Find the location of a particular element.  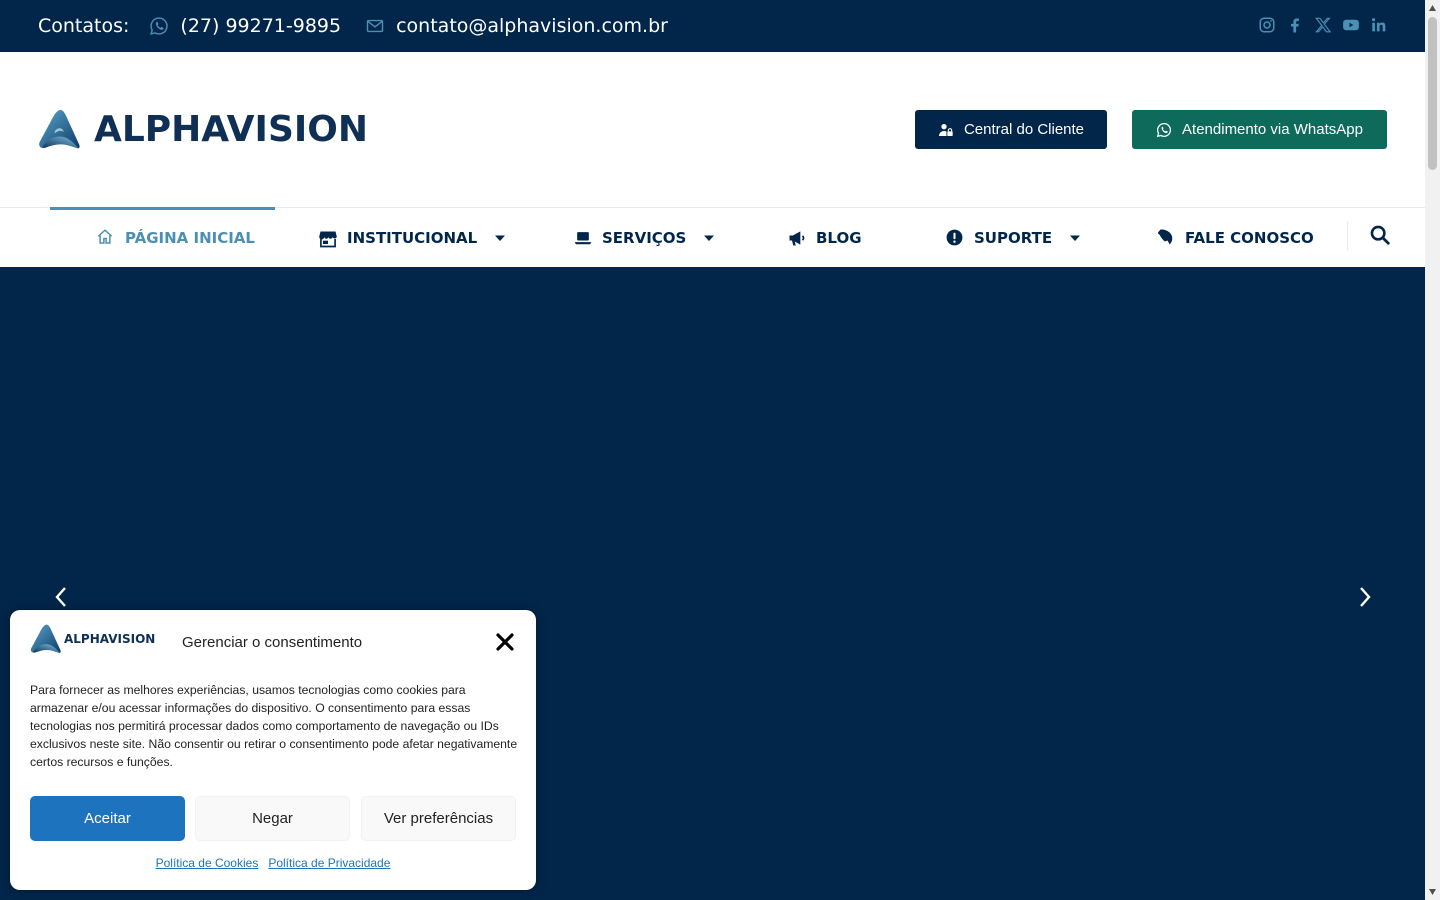

instagram-icon is located at coordinates (1267, 25).